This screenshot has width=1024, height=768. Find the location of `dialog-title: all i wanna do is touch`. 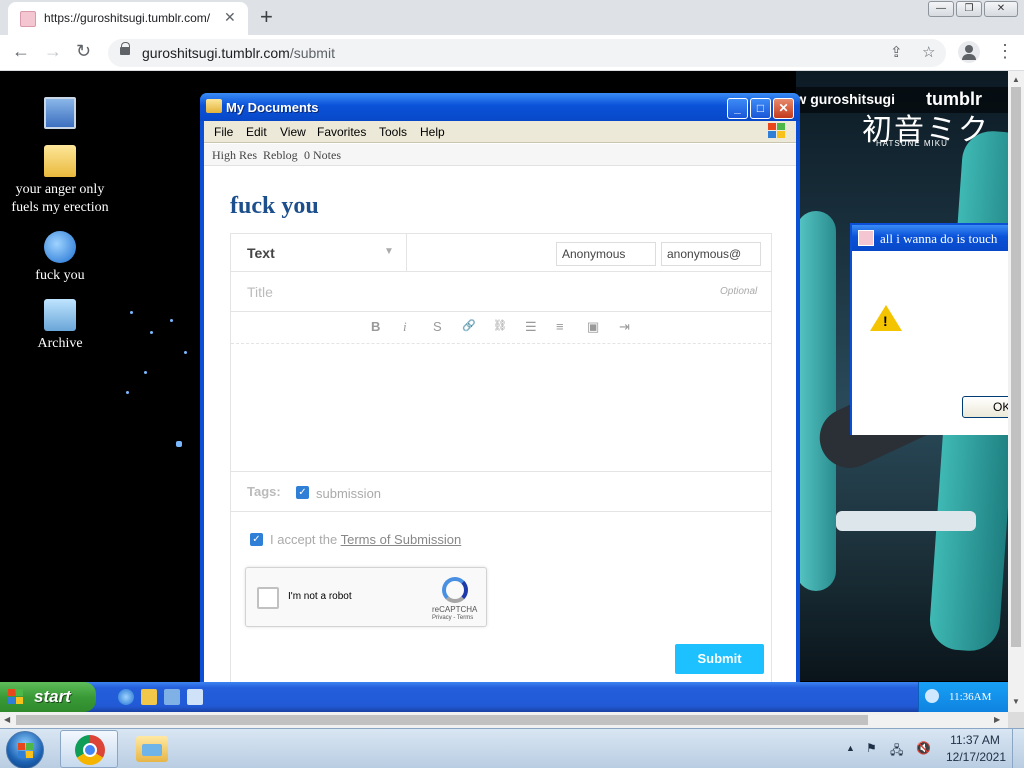

dialog-title: all i wanna do is touch is located at coordinates (939, 238).